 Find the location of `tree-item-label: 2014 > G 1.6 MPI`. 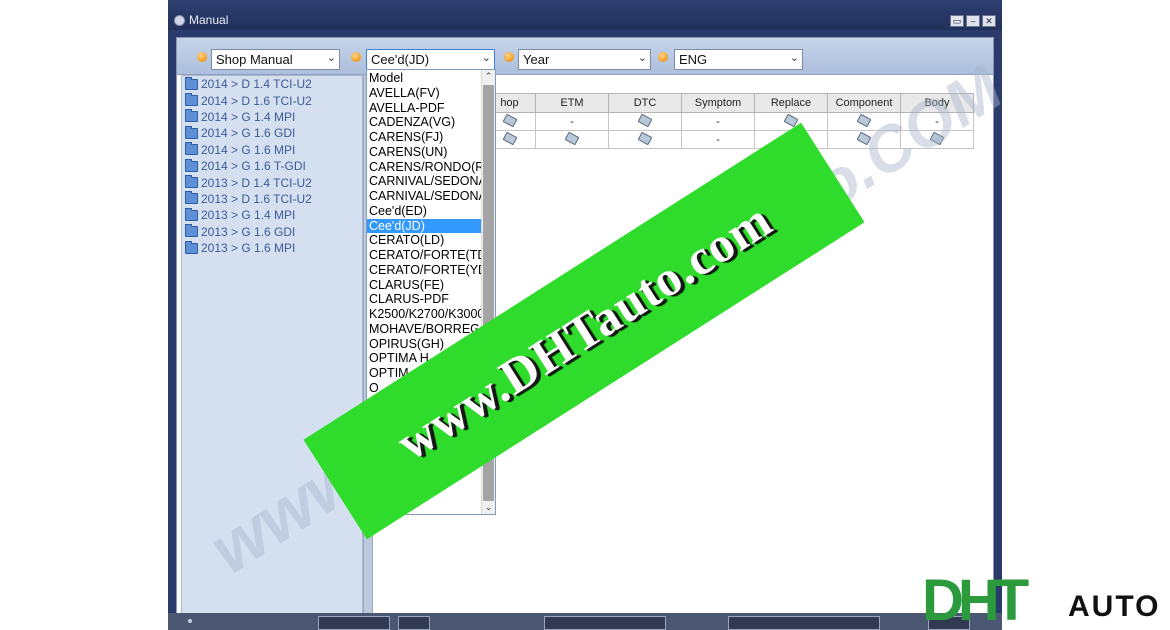

tree-item-label: 2014 > G 1.6 MPI is located at coordinates (248, 149).